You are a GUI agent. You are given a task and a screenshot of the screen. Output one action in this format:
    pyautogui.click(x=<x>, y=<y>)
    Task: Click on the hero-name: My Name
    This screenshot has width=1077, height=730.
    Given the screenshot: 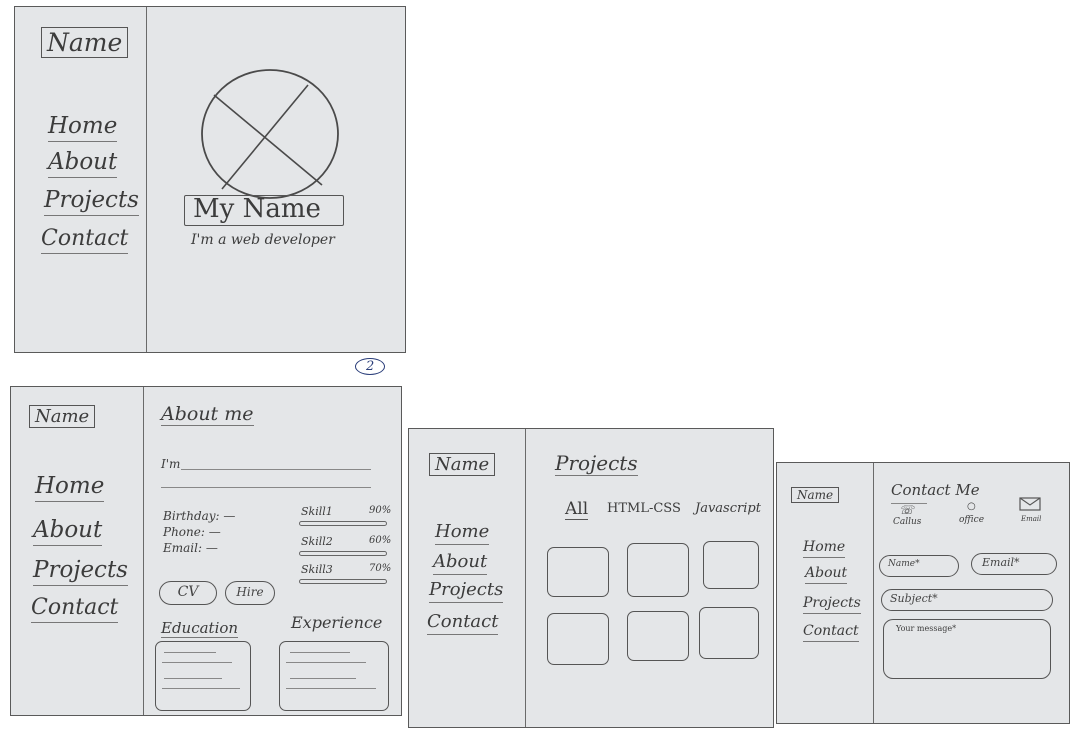 What is the action you would take?
    pyautogui.click(x=257, y=209)
    